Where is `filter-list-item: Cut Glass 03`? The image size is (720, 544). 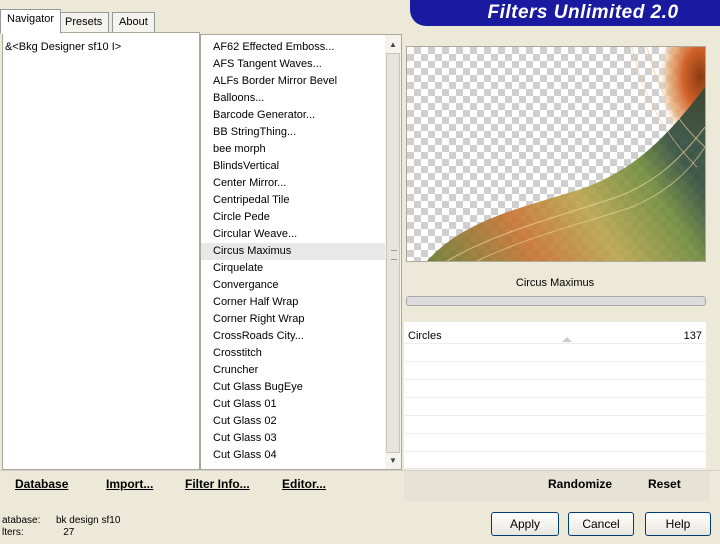
filter-list-item: Cut Glass 03 is located at coordinates (293, 438).